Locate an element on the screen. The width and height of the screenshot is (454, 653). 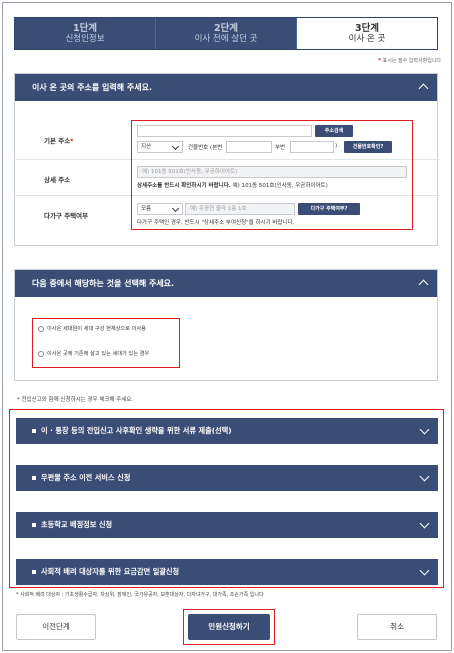
submit-application-button: 민원신청하기 is located at coordinates (229, 627).